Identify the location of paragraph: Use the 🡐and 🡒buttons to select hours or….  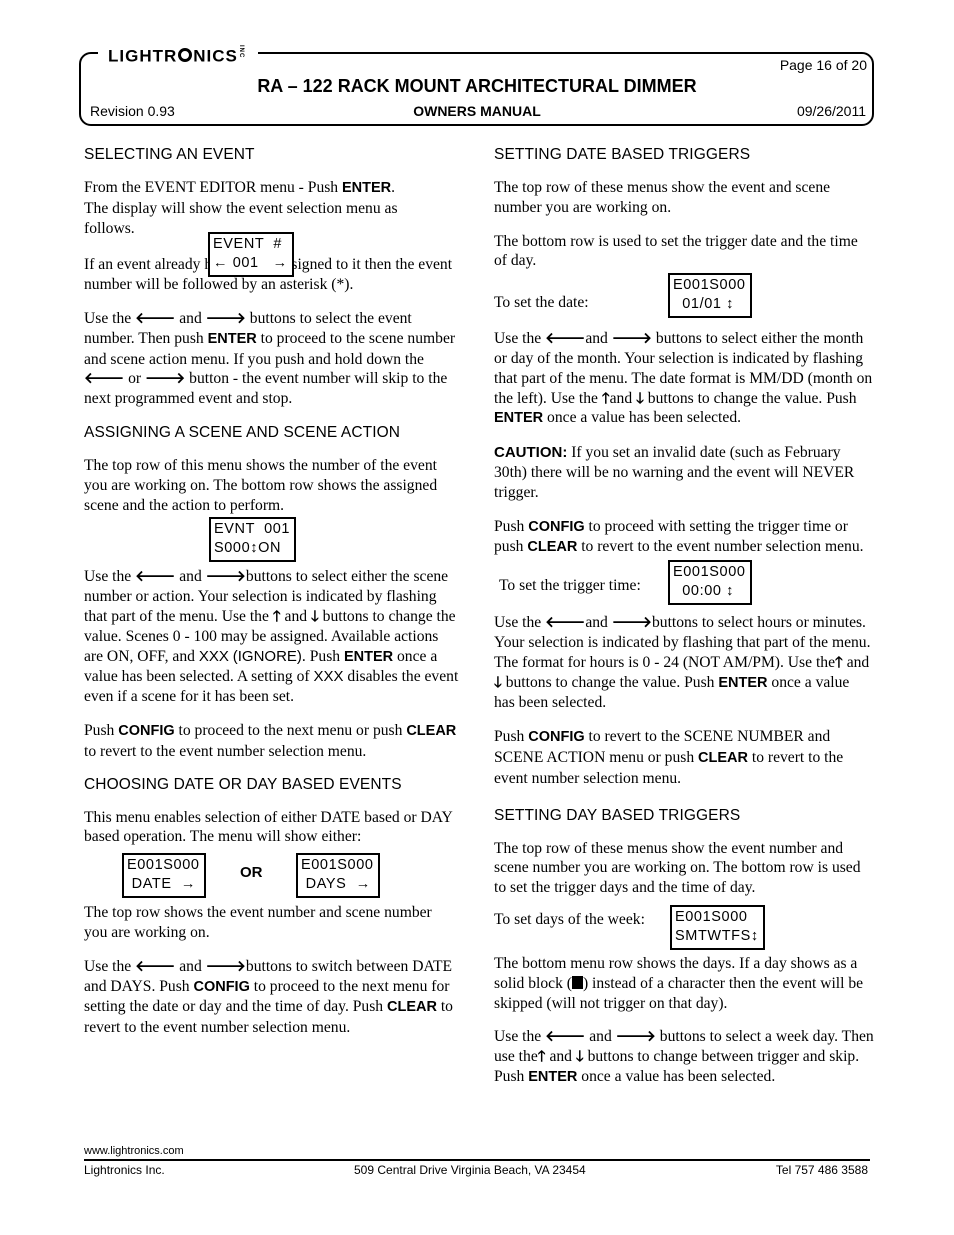
(684, 663).